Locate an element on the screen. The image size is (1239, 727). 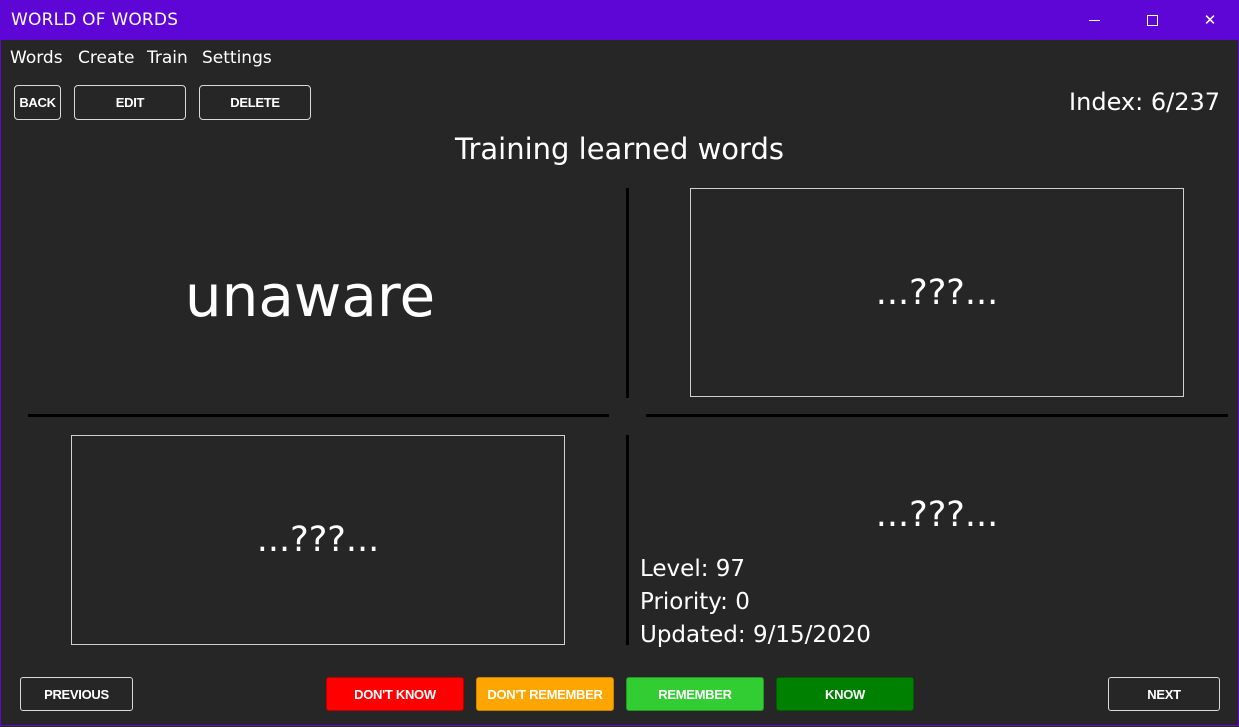
updated-text: Updated: 9/15/2020 is located at coordinates (755, 635).